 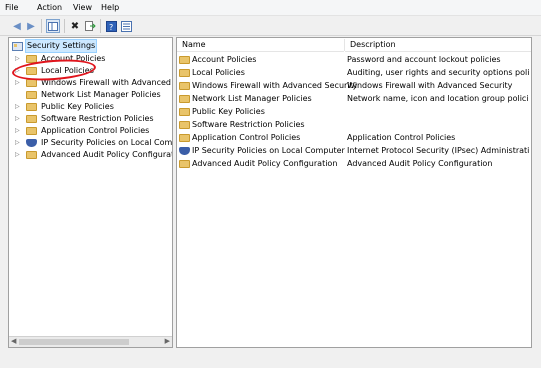 I want to click on row-name: Public Key Policies, so click(x=228, y=111).